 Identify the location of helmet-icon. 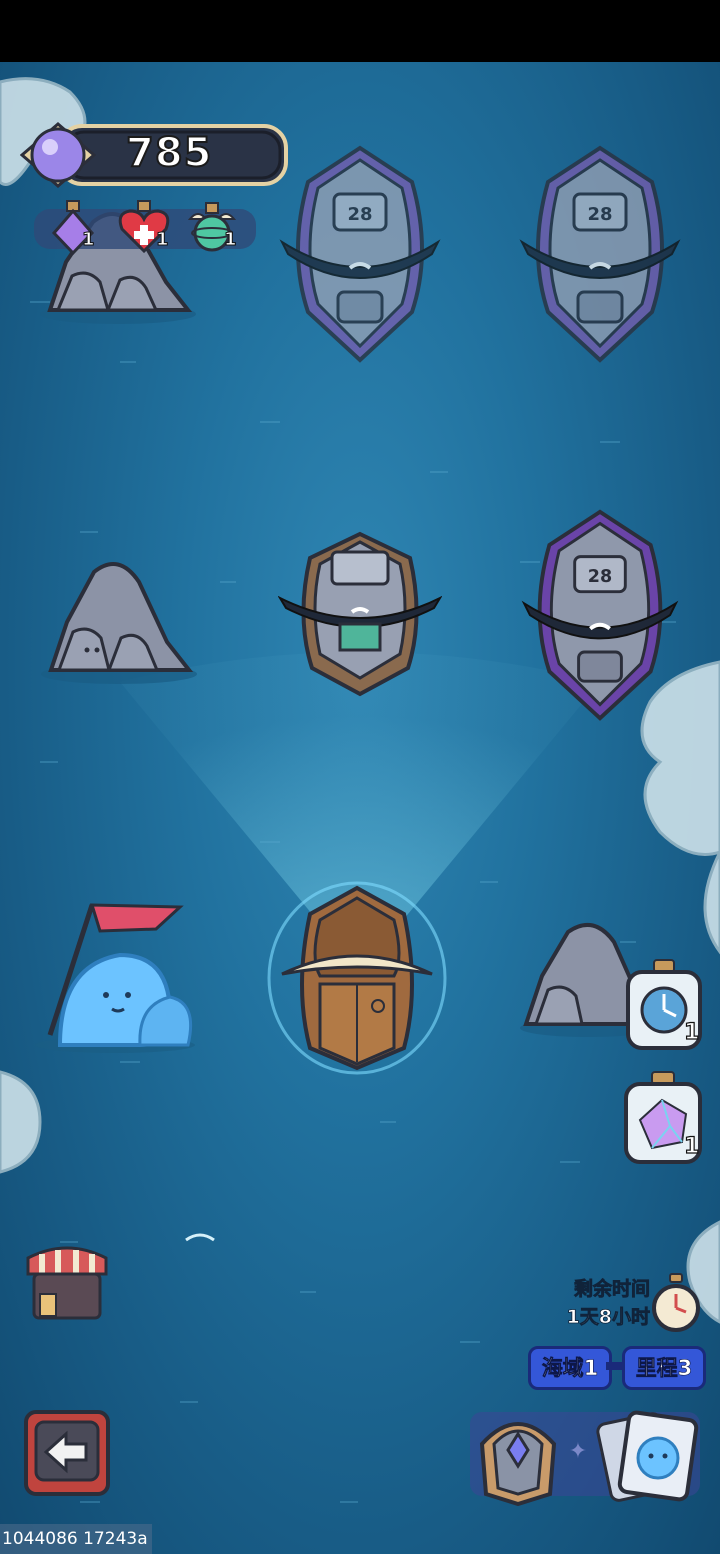
(518, 1464).